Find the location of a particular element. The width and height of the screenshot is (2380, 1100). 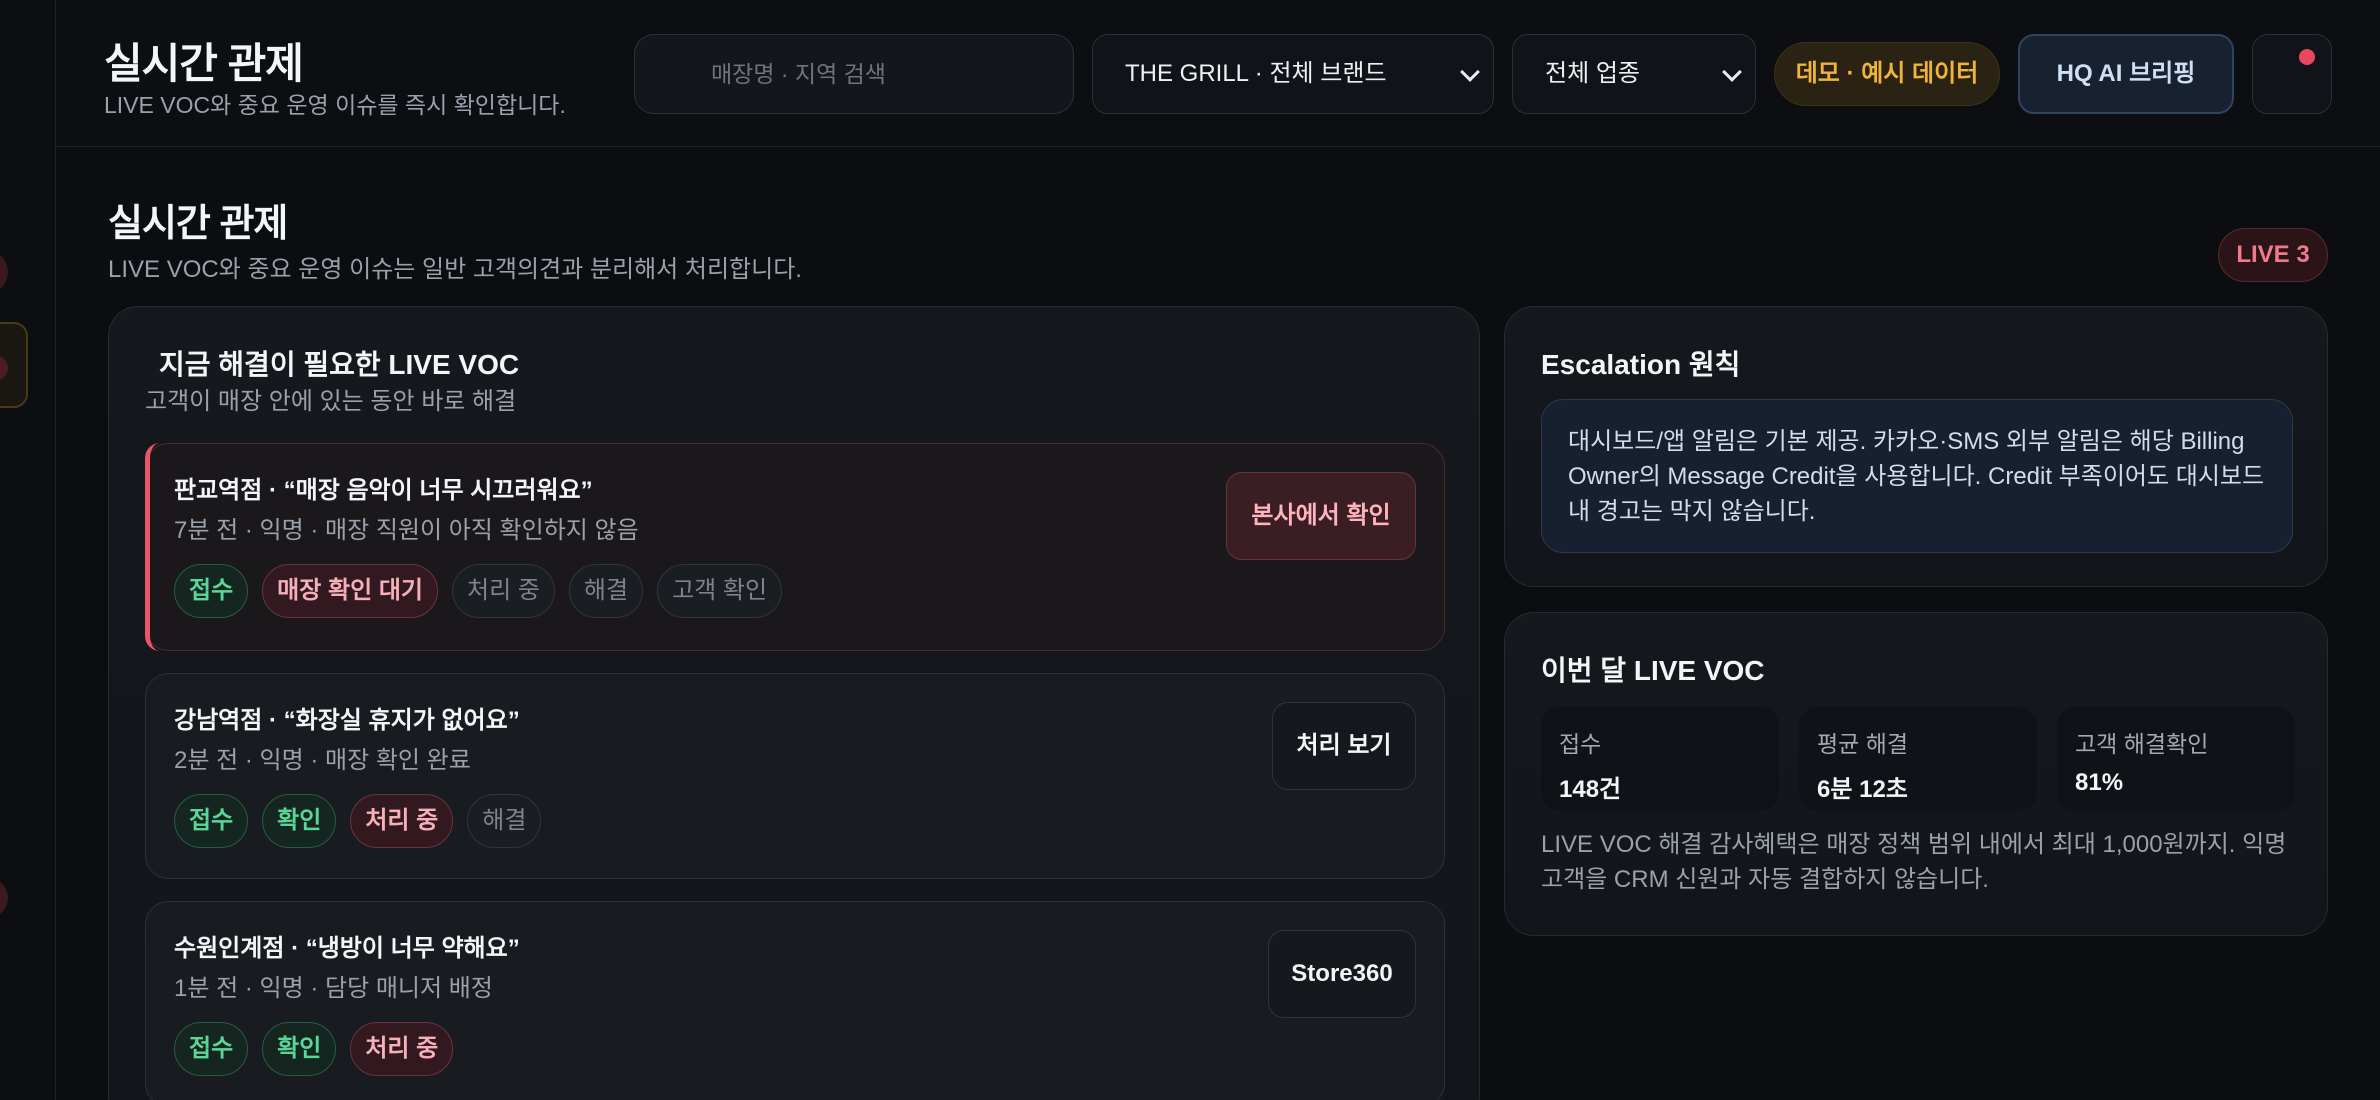

voc-title: 수원인계점 · “냉방이 너무 약해요” is located at coordinates (347, 948).